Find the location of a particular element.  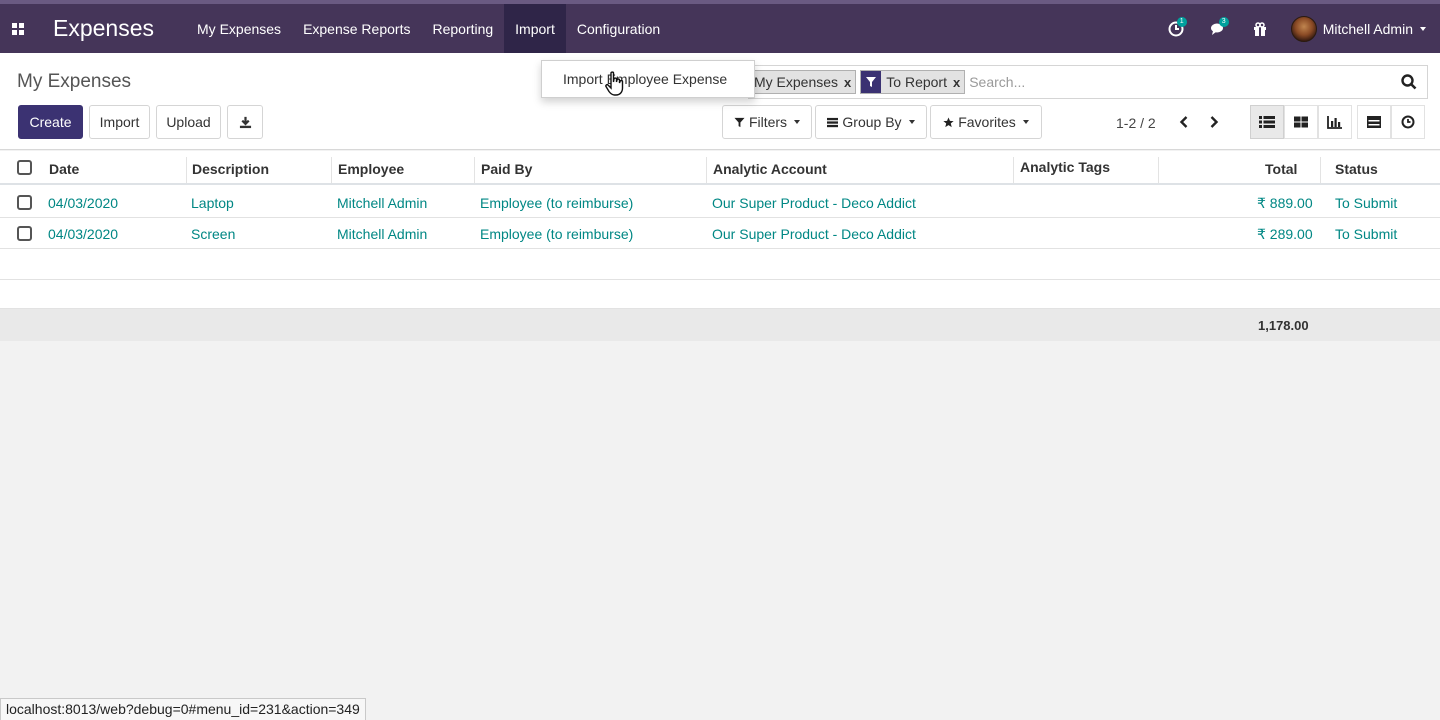

favorites-button: Favorites is located at coordinates (986, 122).